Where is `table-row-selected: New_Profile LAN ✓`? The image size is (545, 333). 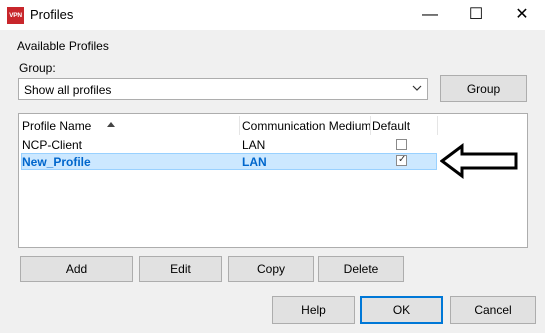 table-row-selected: New_Profile LAN ✓ is located at coordinates (229, 161).